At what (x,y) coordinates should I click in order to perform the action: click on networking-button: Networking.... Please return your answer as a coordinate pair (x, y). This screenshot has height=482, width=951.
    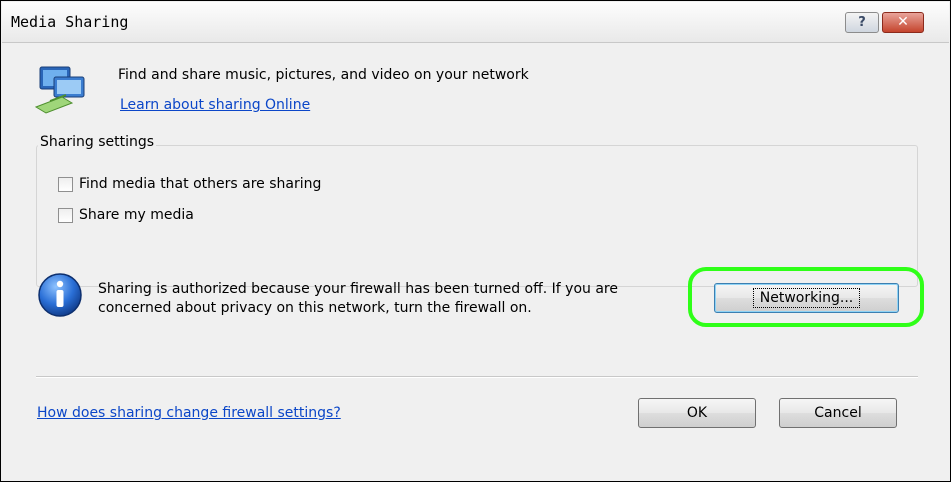
    Looking at the image, I should click on (806, 298).